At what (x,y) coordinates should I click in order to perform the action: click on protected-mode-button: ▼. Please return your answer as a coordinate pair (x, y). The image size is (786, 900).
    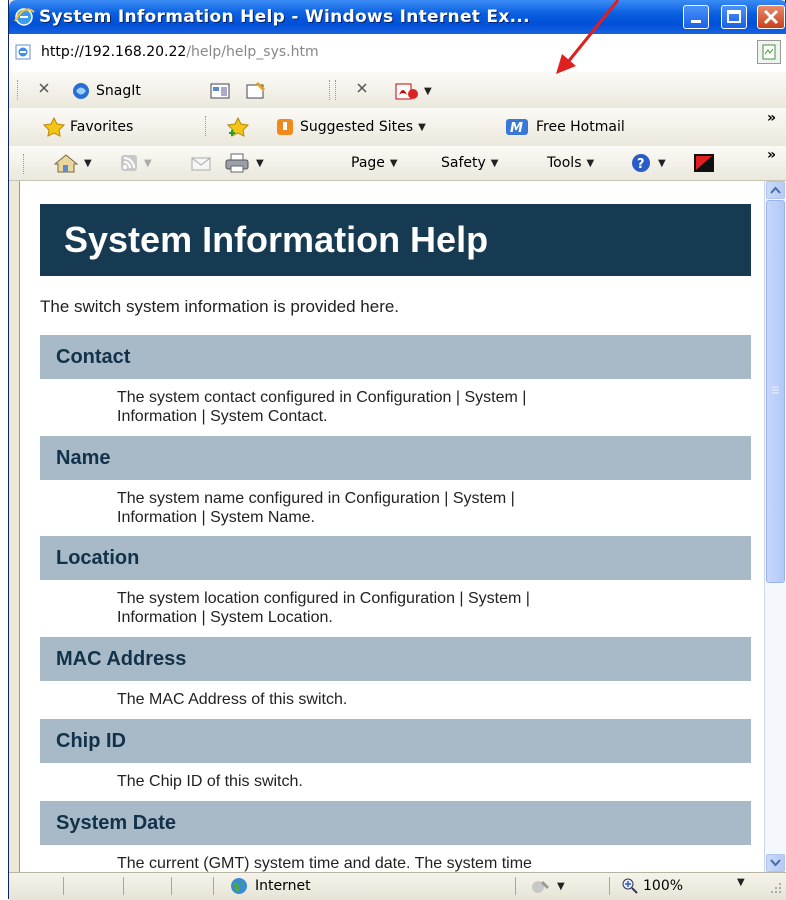
    Looking at the image, I should click on (547, 886).